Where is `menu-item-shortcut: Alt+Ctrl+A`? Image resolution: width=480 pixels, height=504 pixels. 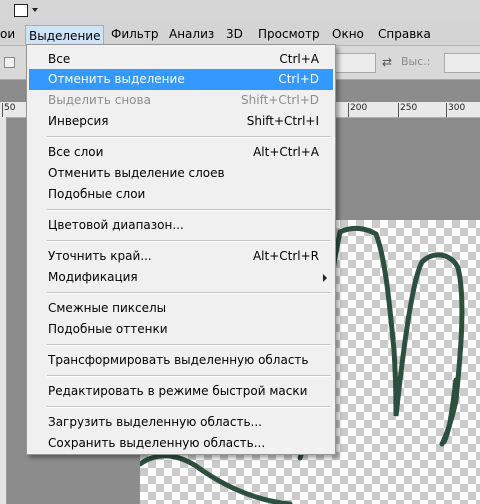
menu-item-shortcut: Alt+Ctrl+A is located at coordinates (286, 152).